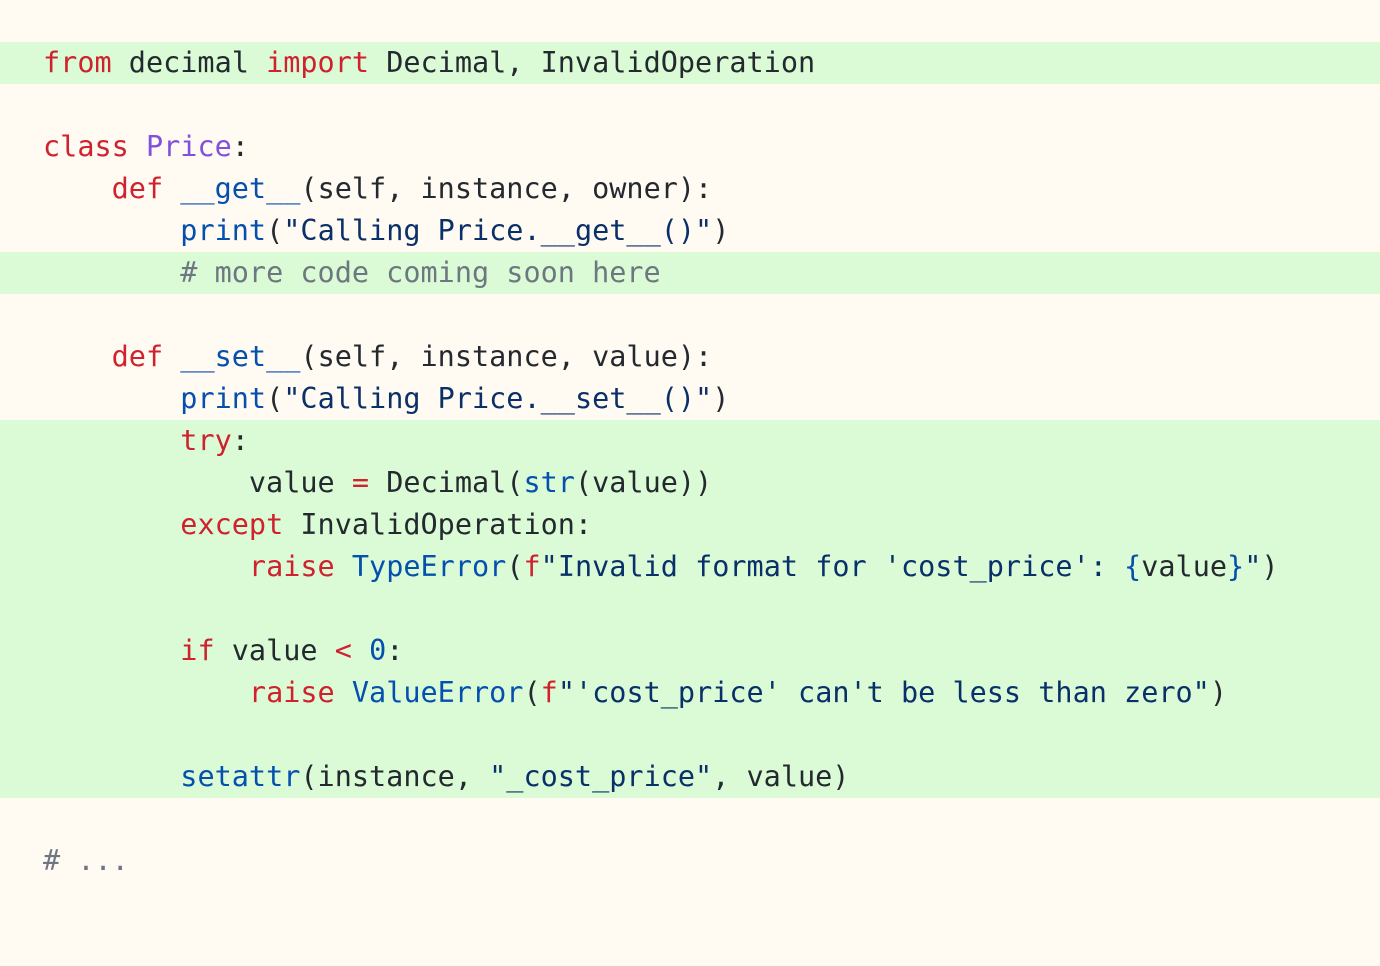 The image size is (1380, 966). Describe the element at coordinates (506, 188) in the screenshot. I see `code-token-plain: (self, instance, owner):` at that location.